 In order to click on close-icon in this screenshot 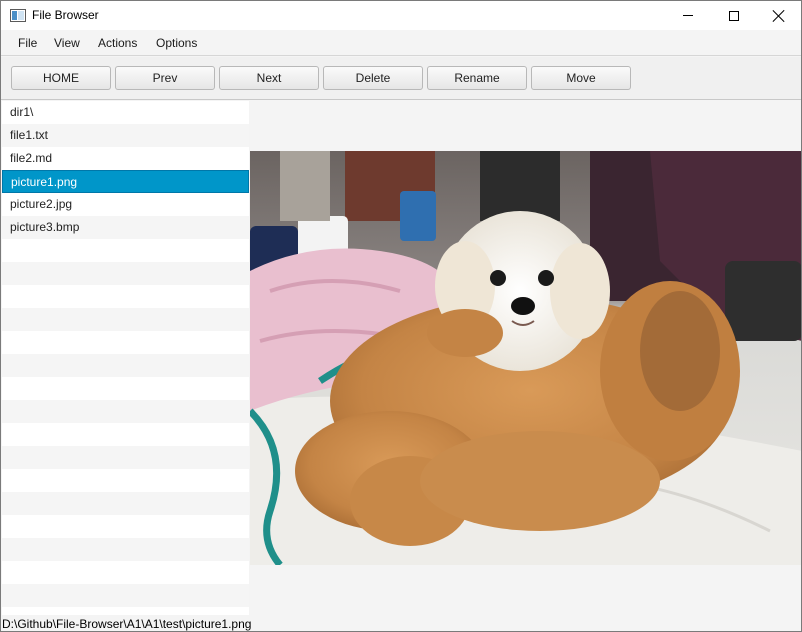, I will do `click(779, 16)`.